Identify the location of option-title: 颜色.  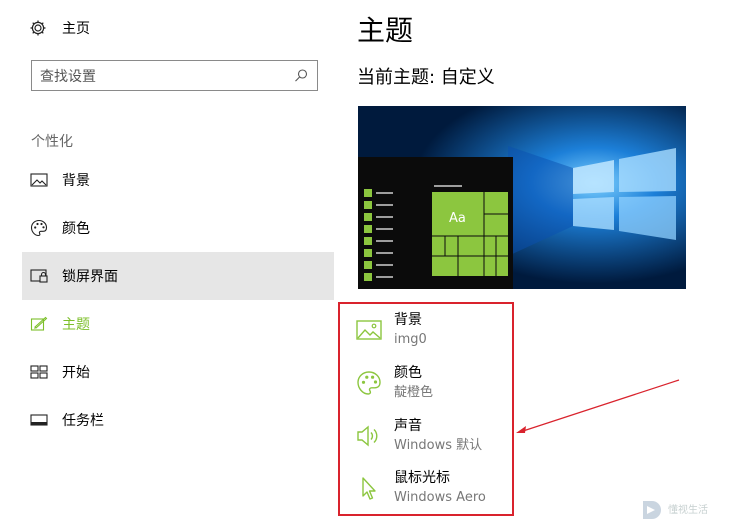
(408, 373).